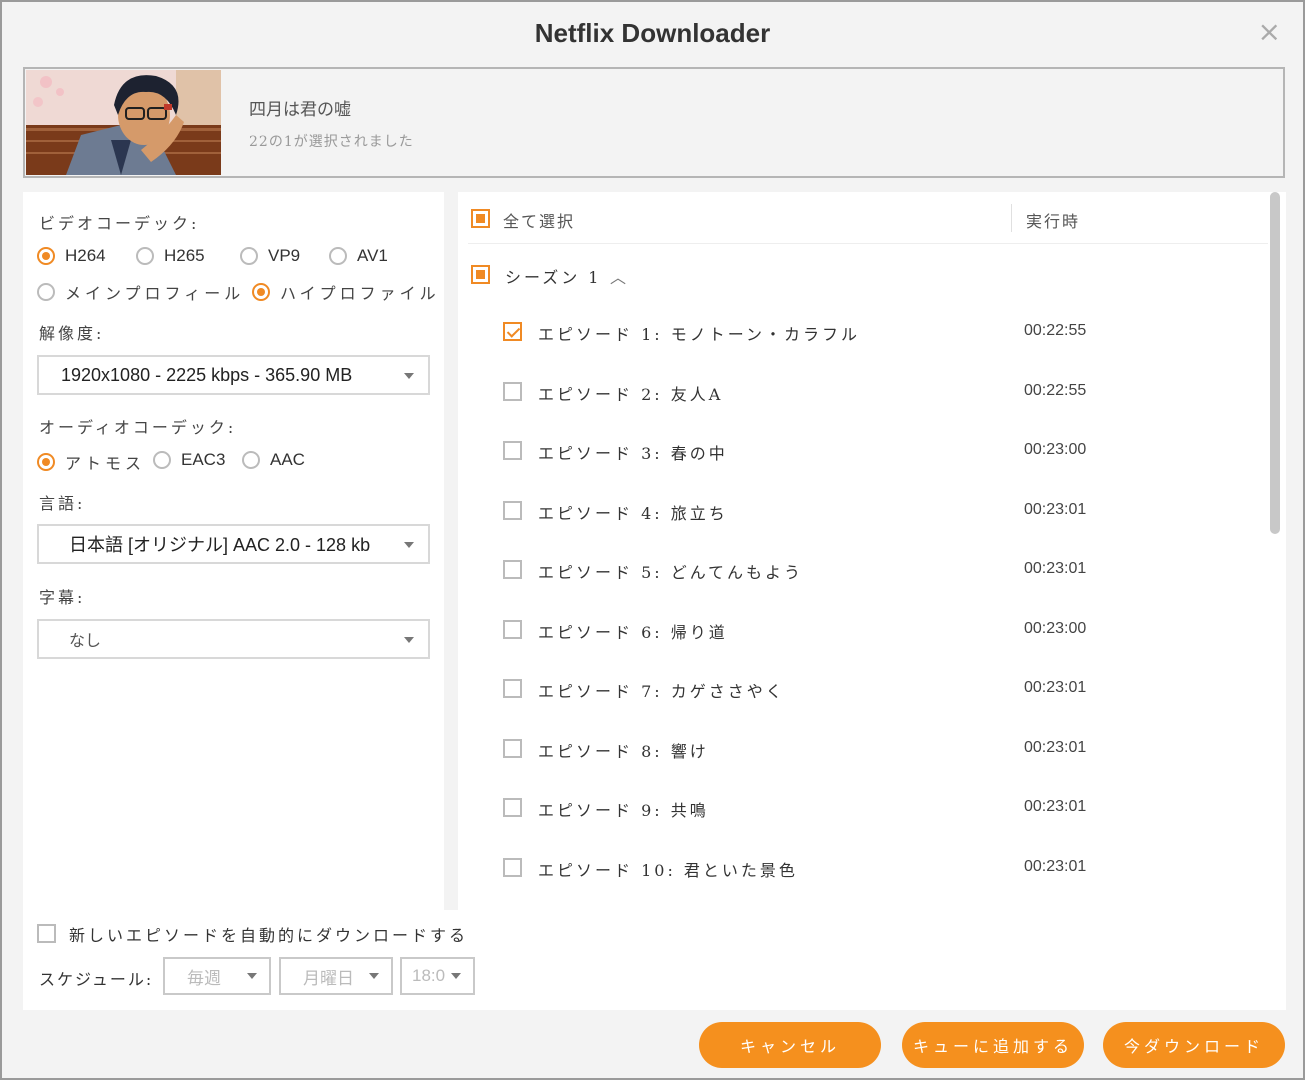 The image size is (1305, 1080). I want to click on season-checkbox, so click(480, 274).